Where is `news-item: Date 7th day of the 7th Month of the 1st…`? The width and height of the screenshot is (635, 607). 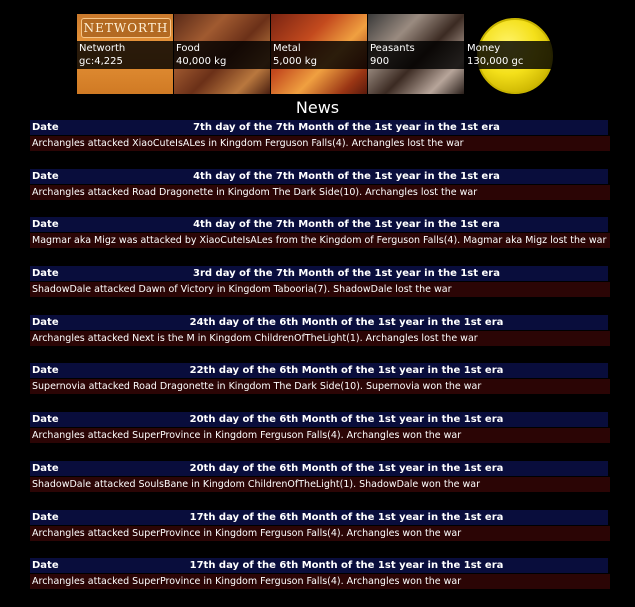
news-item: Date 7th day of the 7th Month of the 1st… is located at coordinates (320, 144).